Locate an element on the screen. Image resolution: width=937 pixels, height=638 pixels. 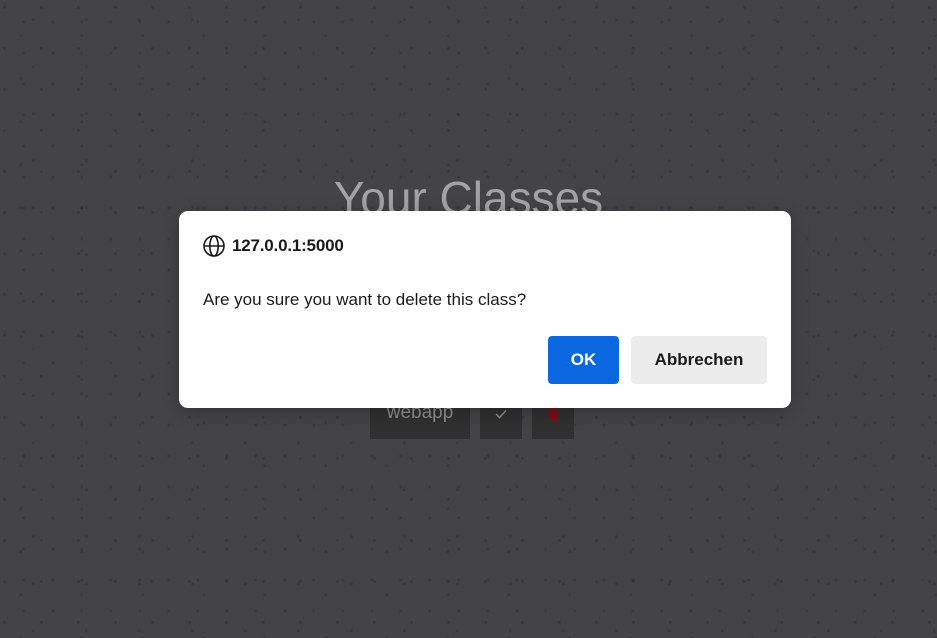
dialog-origin: 127.0.0.1:5000 is located at coordinates (273, 246).